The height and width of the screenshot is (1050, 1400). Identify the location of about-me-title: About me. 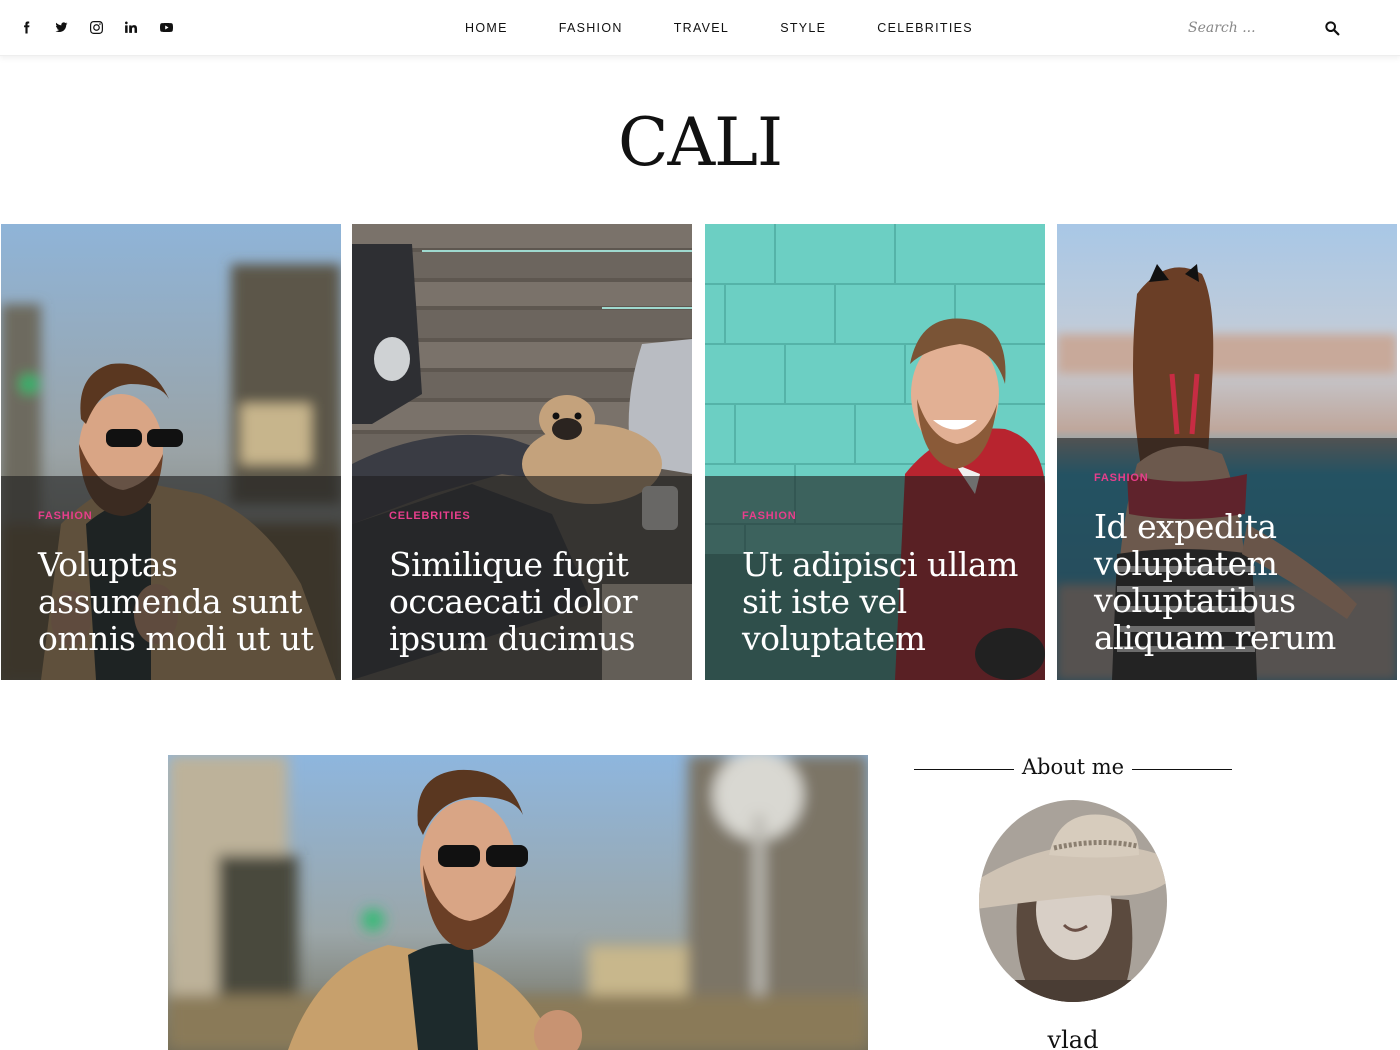
(1073, 767).